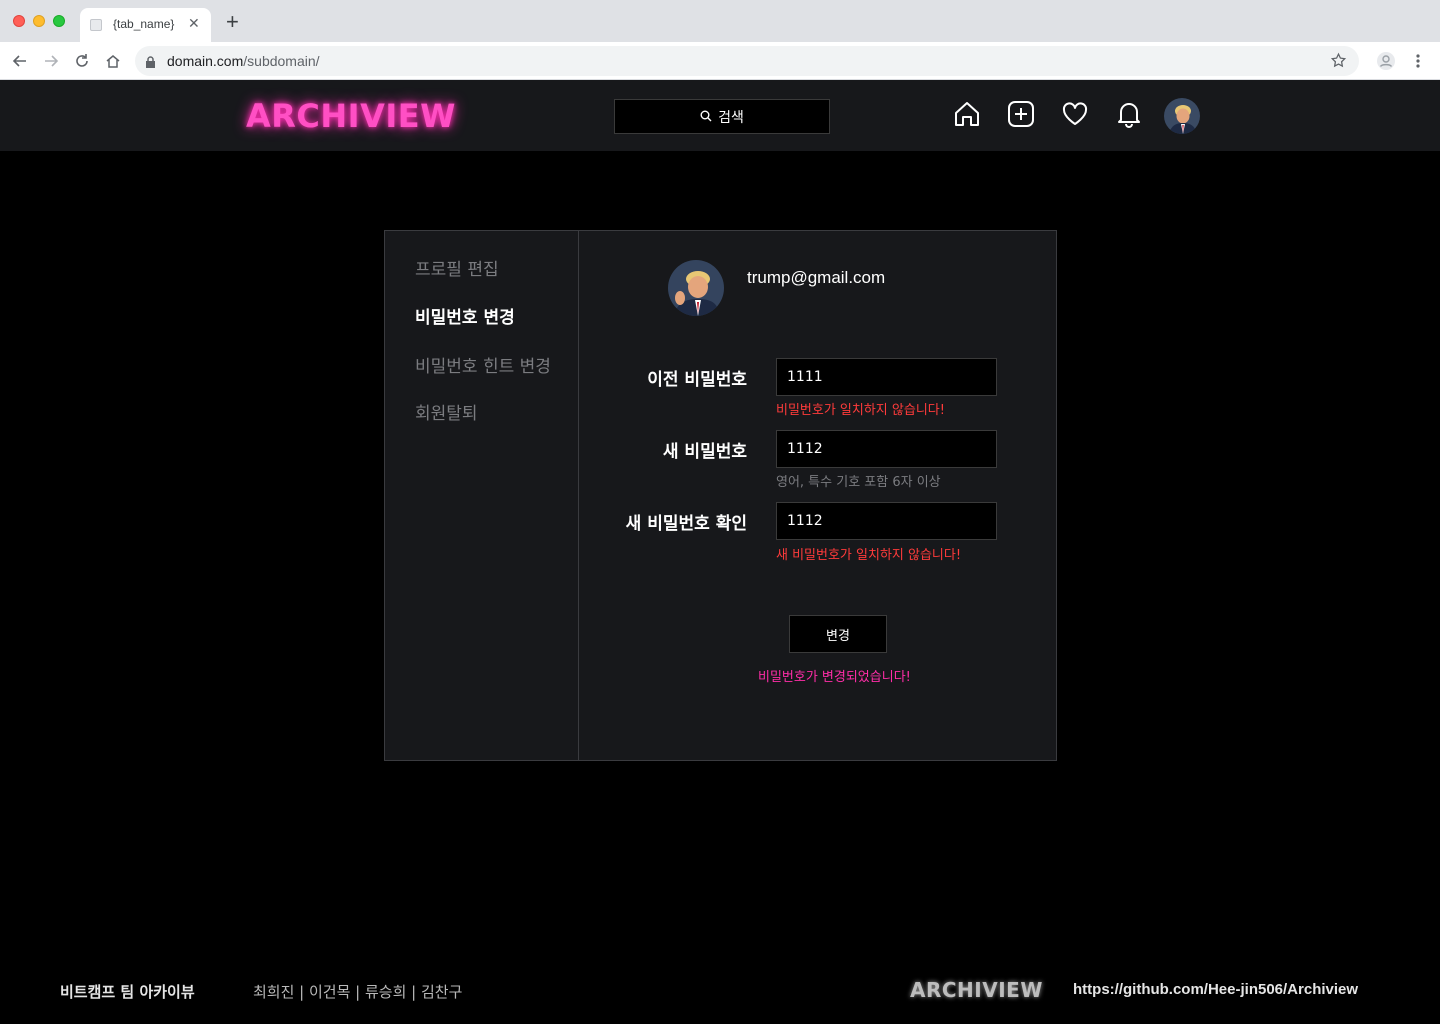 Image resolution: width=1440 pixels, height=1024 pixels. I want to click on footer-logo: ARCHIVIEW, so click(976, 990).